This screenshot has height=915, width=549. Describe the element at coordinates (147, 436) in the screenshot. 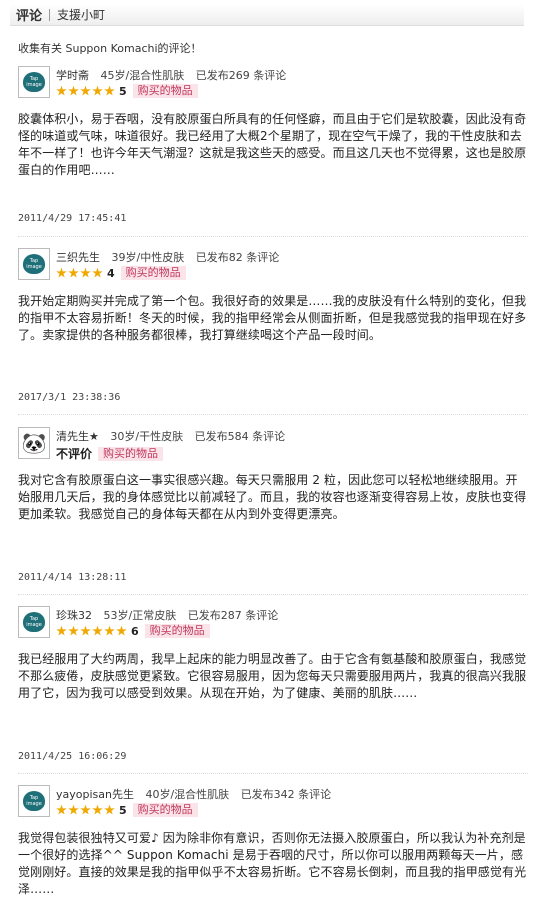

I see `reviewer-profile: 30岁/干性皮肤` at that location.